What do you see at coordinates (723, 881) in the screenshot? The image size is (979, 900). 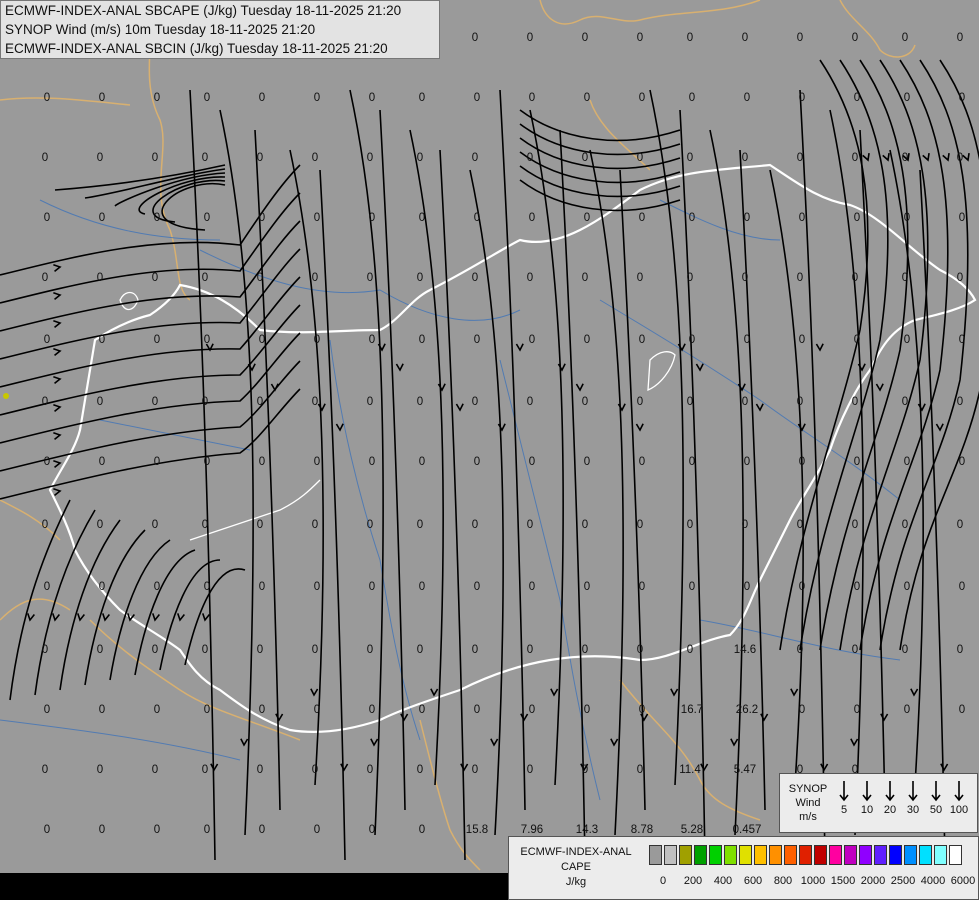 I see `cape-scale-label: 400` at bounding box center [723, 881].